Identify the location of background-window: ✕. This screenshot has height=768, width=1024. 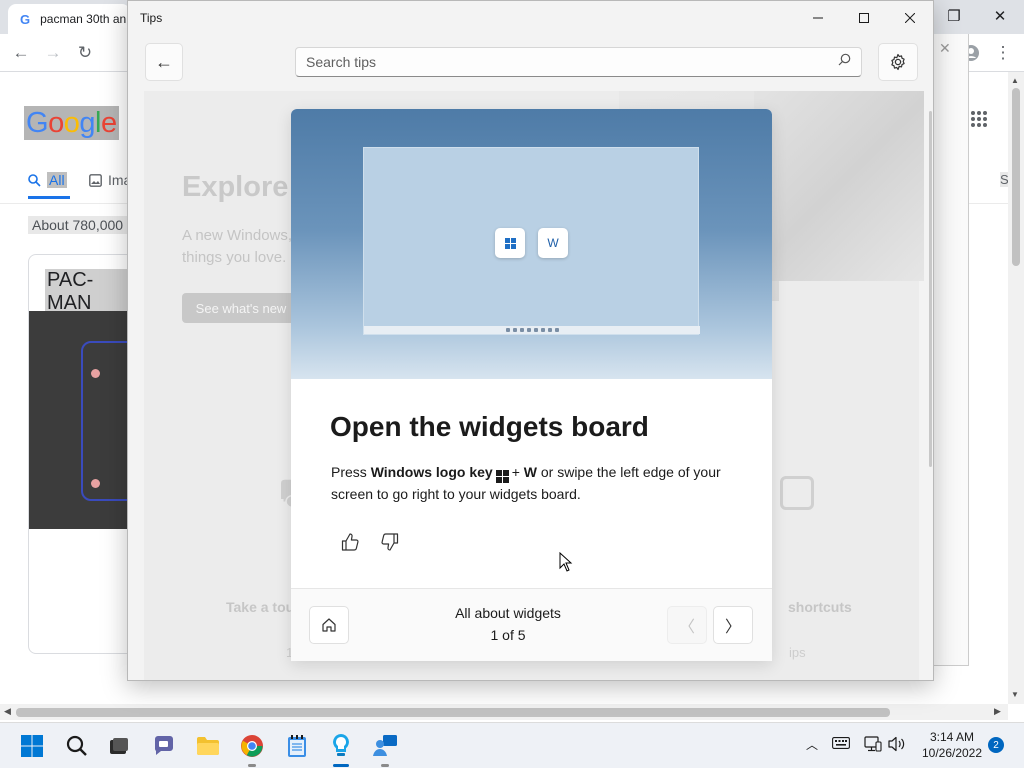
(951, 350).